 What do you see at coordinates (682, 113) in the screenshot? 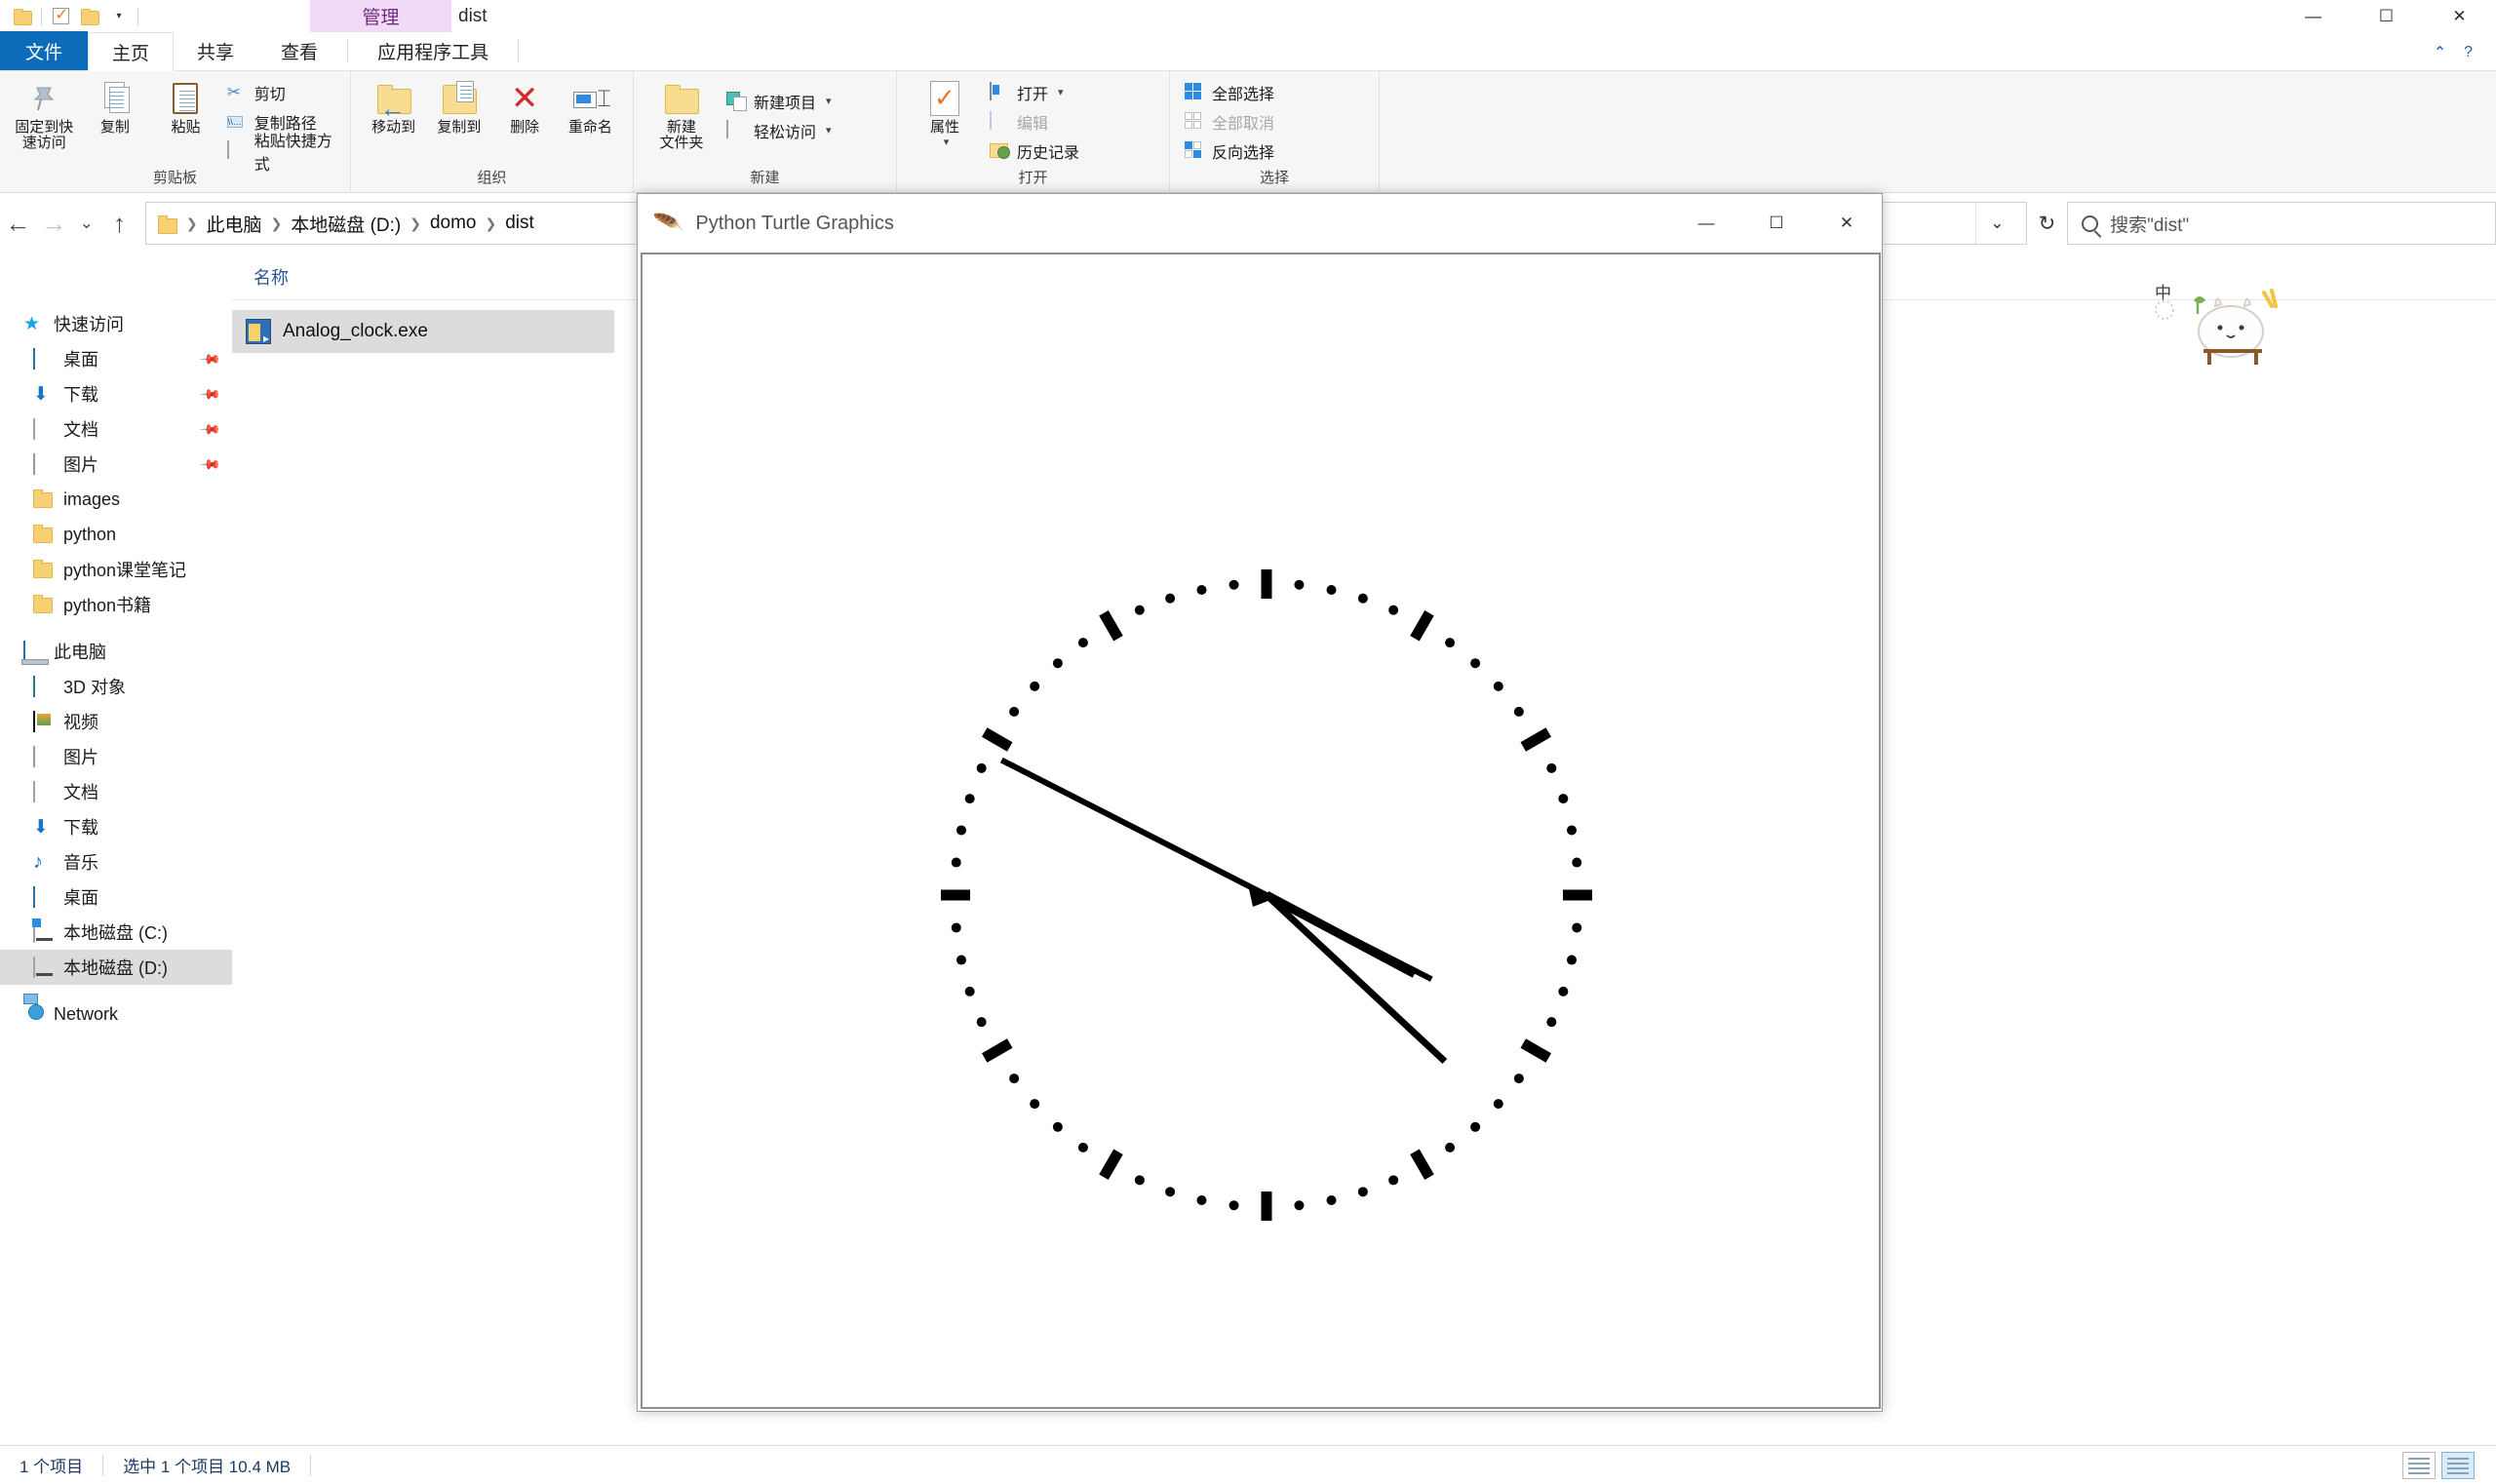
I see `new-folder-button: 新建 文件夹` at bounding box center [682, 113].